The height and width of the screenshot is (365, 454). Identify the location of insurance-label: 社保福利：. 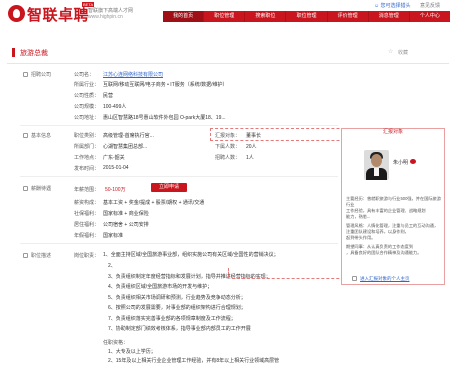
(87, 214).